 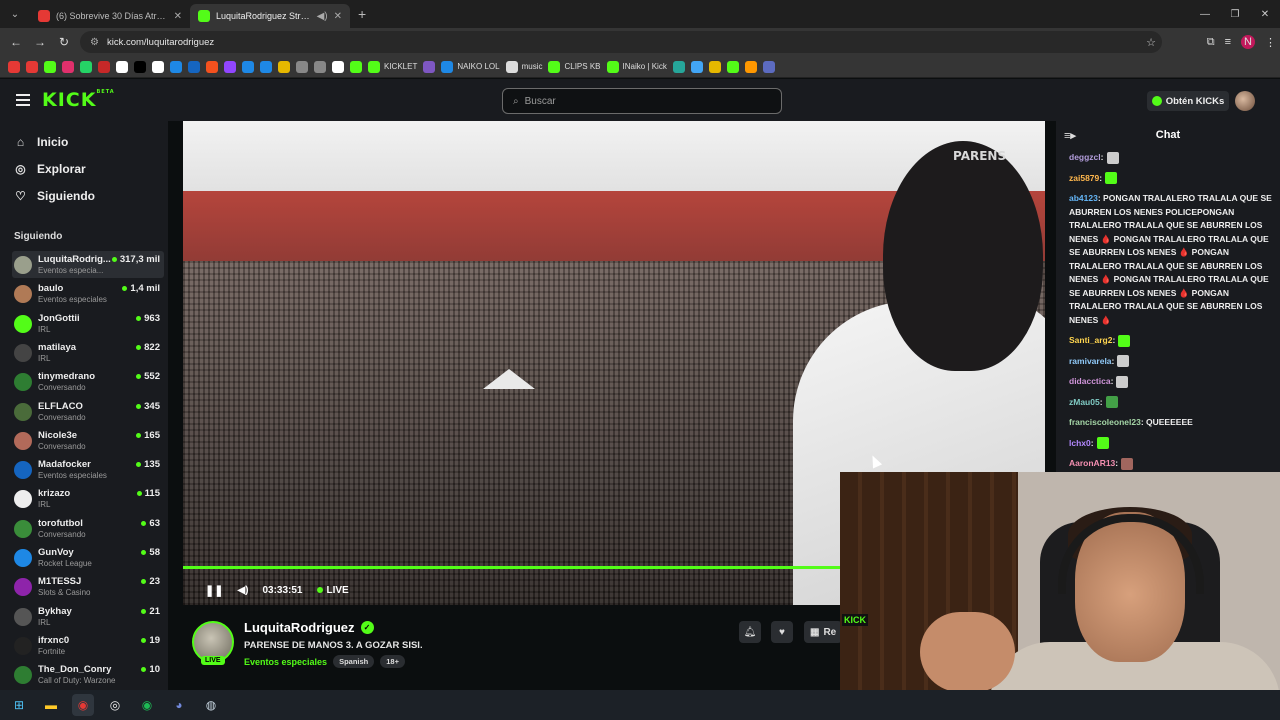 I want to click on hamburger-menu-icon, so click(x=23, y=100).